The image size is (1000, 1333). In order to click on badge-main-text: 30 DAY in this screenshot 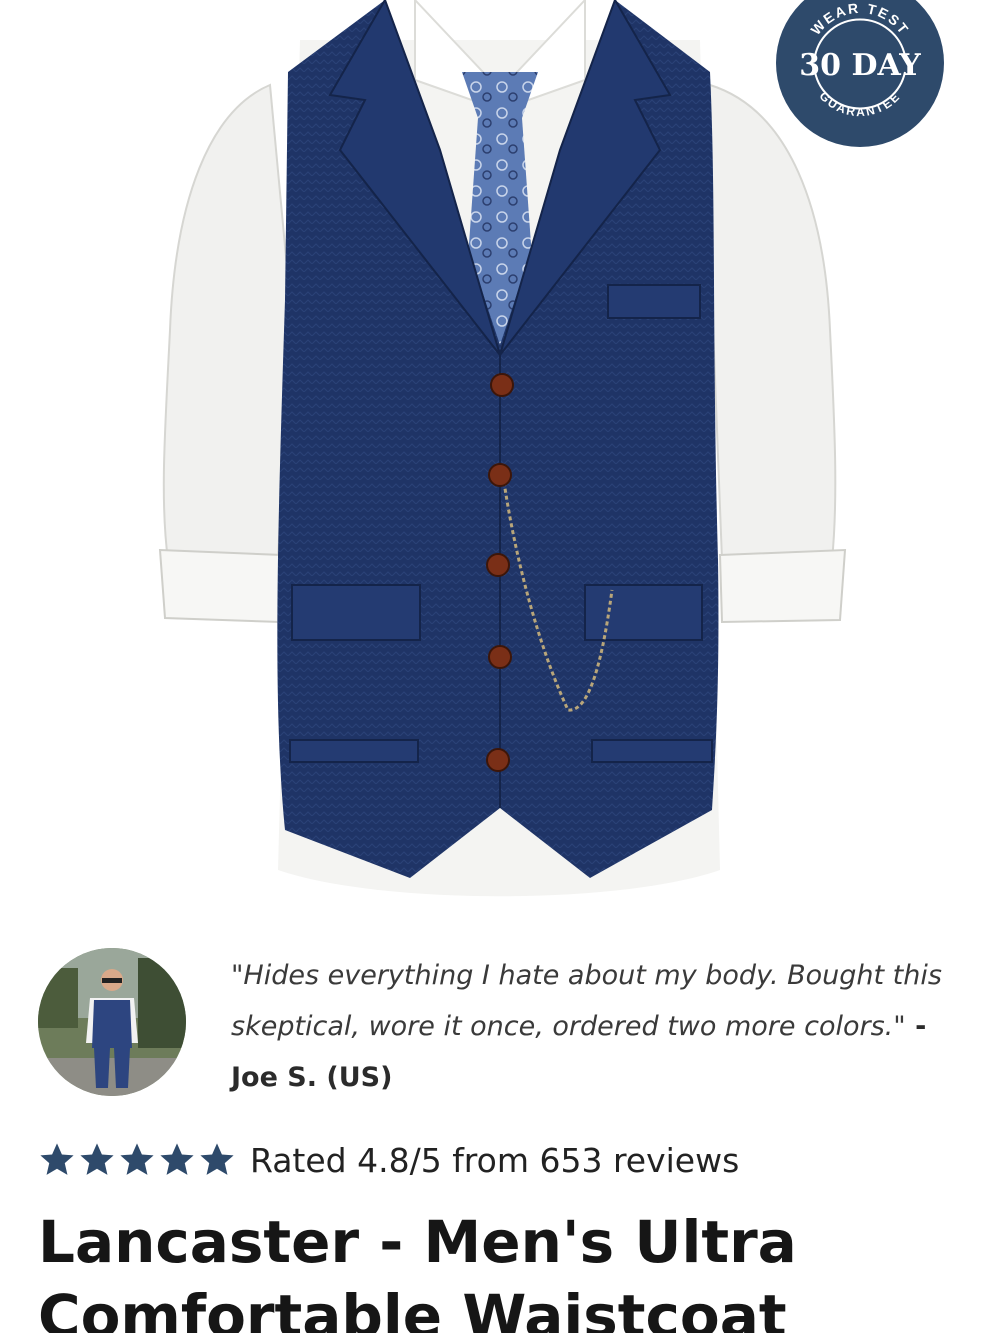, I will do `click(860, 65)`.